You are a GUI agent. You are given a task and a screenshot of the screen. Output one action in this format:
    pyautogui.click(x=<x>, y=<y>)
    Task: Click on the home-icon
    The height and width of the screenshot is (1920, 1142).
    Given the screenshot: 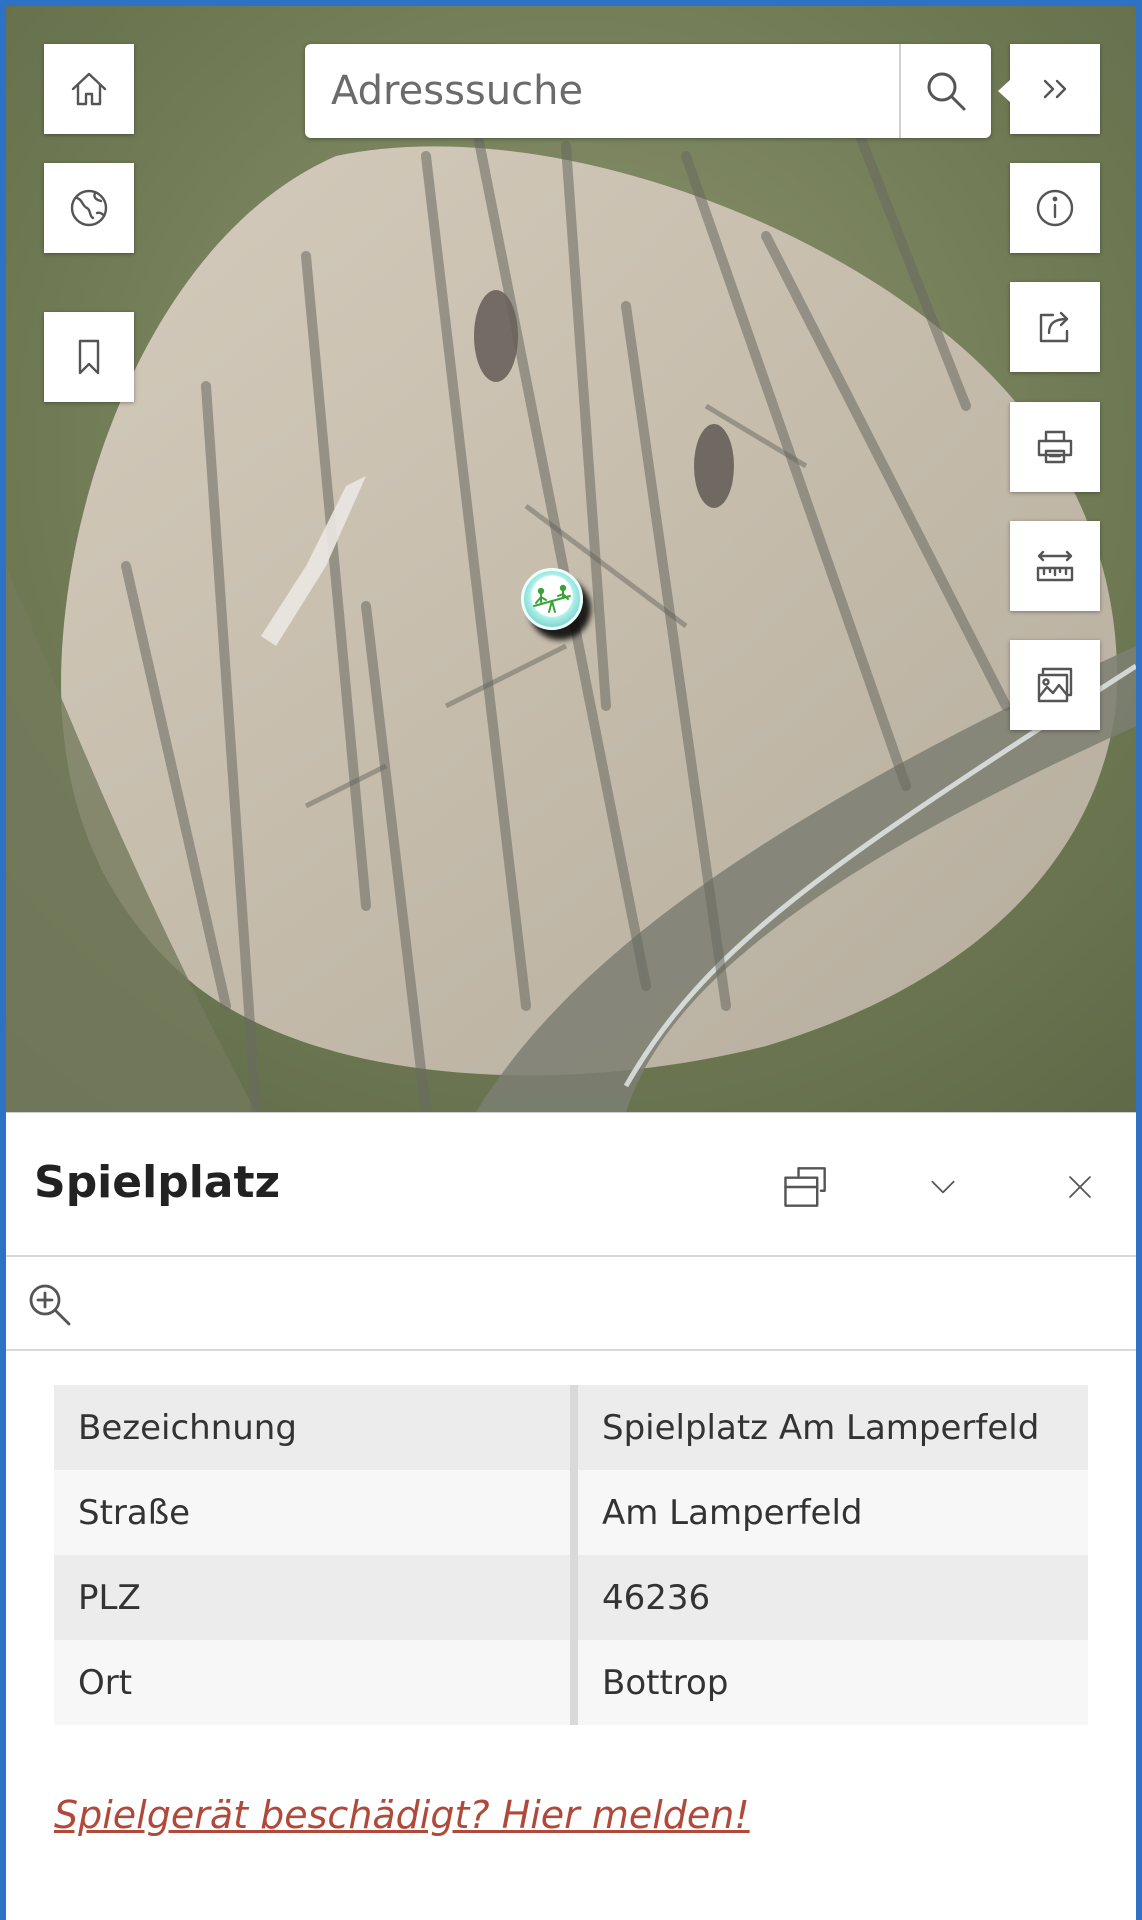 What is the action you would take?
    pyautogui.click(x=89, y=89)
    